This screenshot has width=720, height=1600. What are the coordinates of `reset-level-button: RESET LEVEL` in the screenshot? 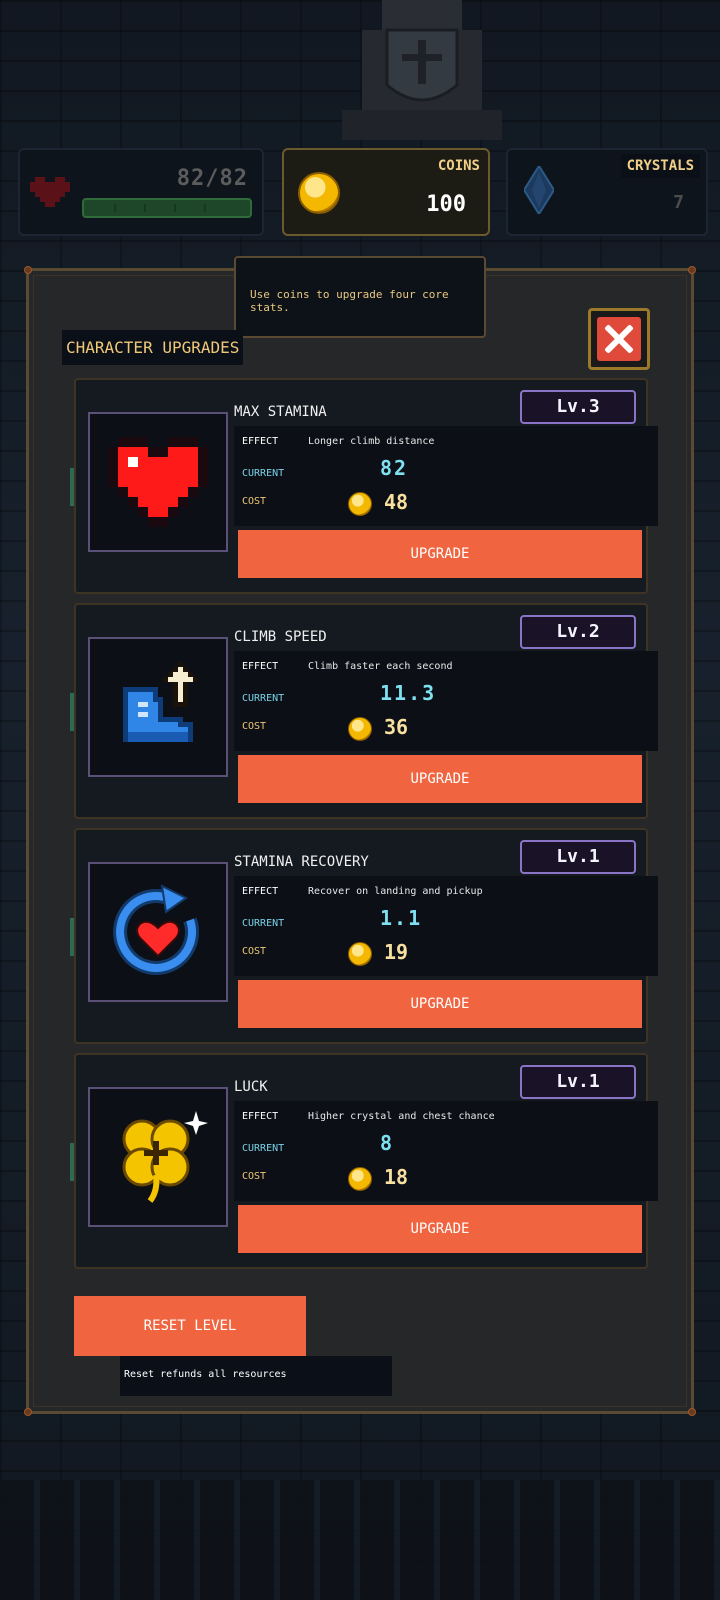 It's located at (190, 1326).